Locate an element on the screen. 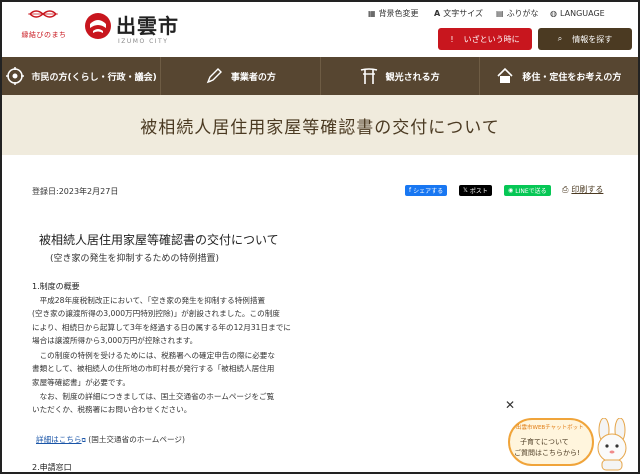 This screenshot has height=474, width=640. link-note: (国土交通省のホームページ) is located at coordinates (136, 439).